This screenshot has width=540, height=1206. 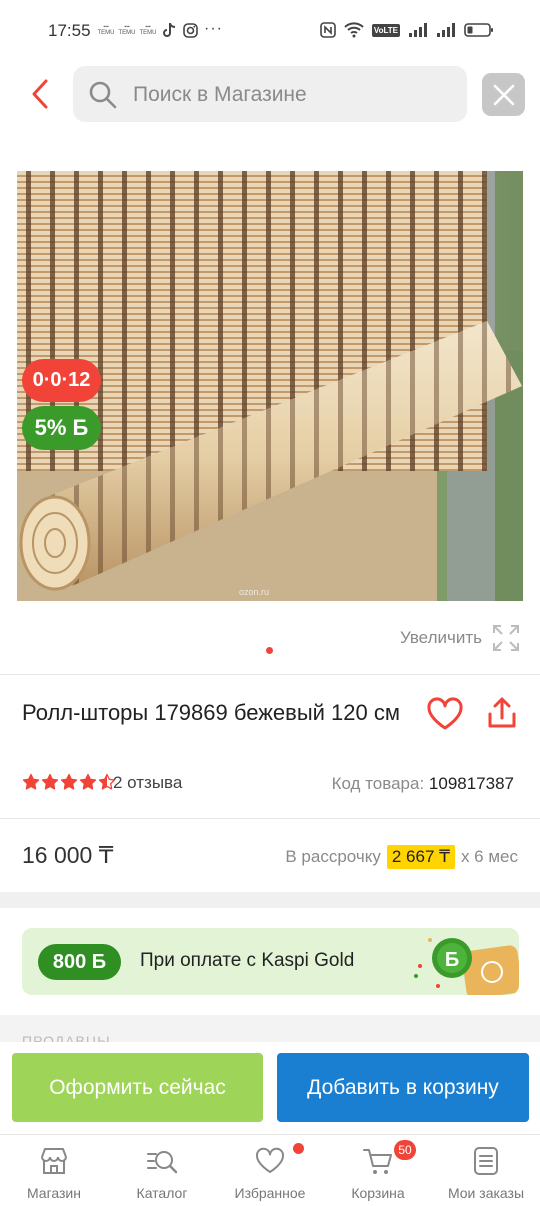 What do you see at coordinates (486, 1193) in the screenshot?
I see `nav-orders-label: Мои заказы` at bounding box center [486, 1193].